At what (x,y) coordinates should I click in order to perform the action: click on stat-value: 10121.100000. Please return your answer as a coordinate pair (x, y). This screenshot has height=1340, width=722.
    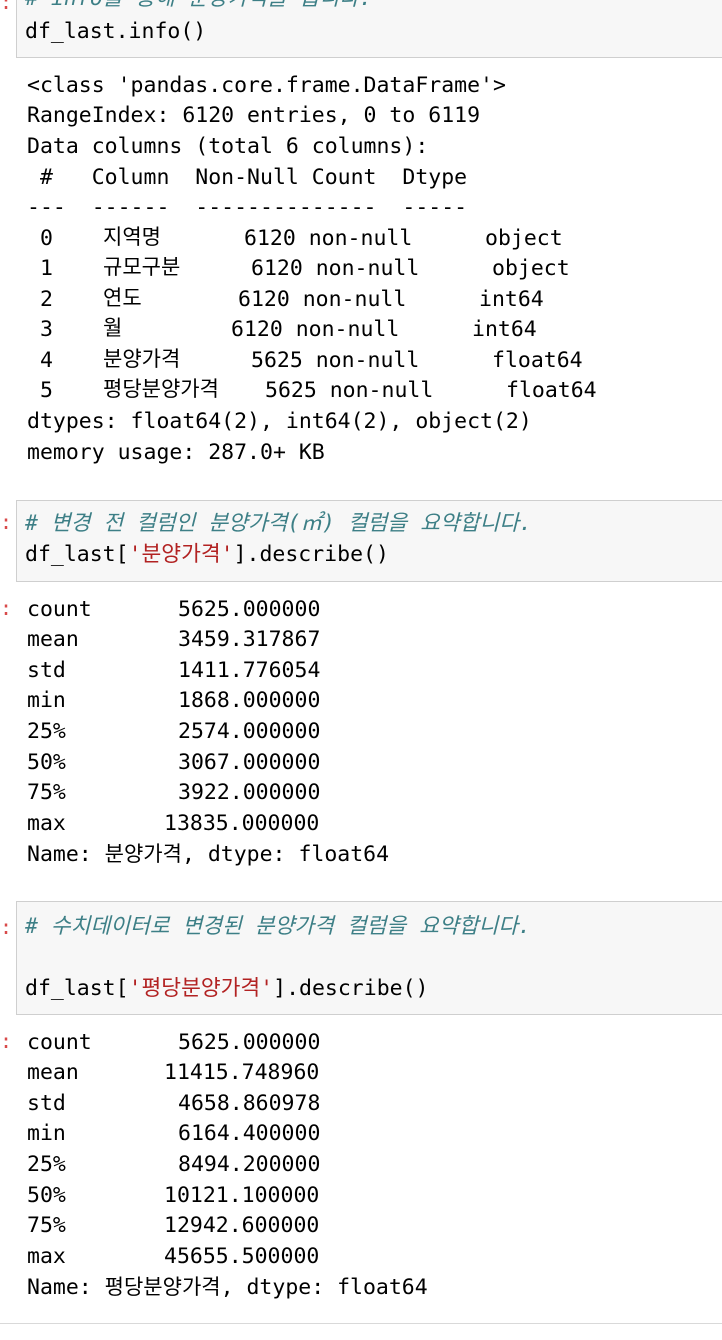
    Looking at the image, I should click on (242, 1195).